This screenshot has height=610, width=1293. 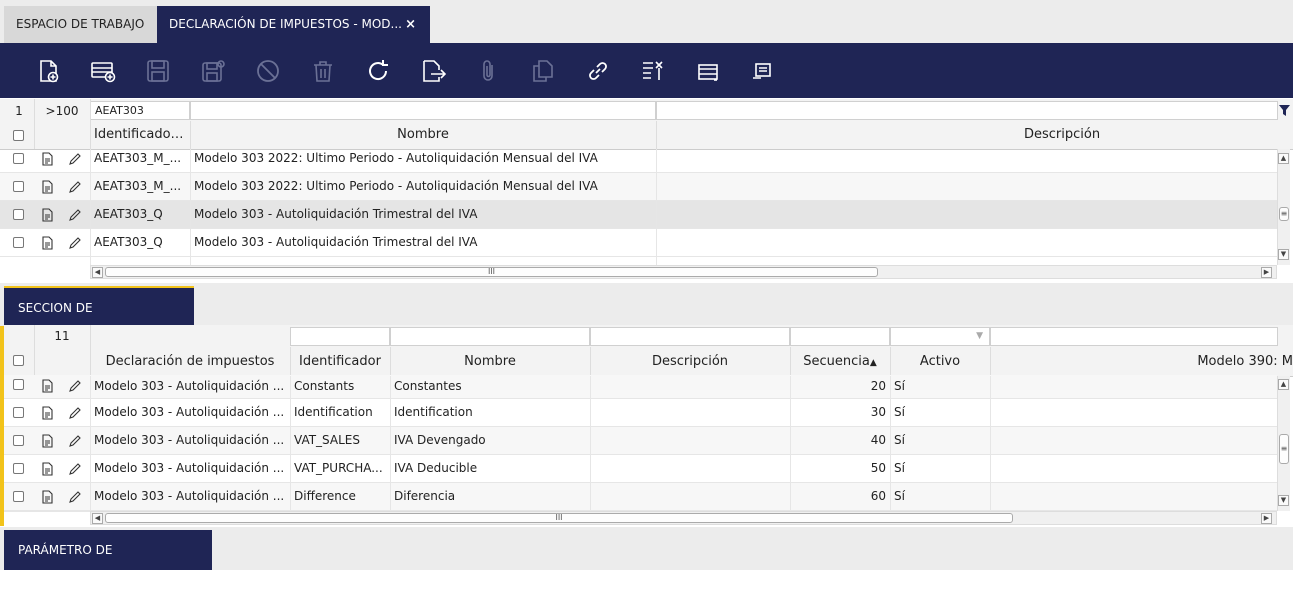 I want to click on column-header-identifier: Identificador, so click(x=340, y=361).